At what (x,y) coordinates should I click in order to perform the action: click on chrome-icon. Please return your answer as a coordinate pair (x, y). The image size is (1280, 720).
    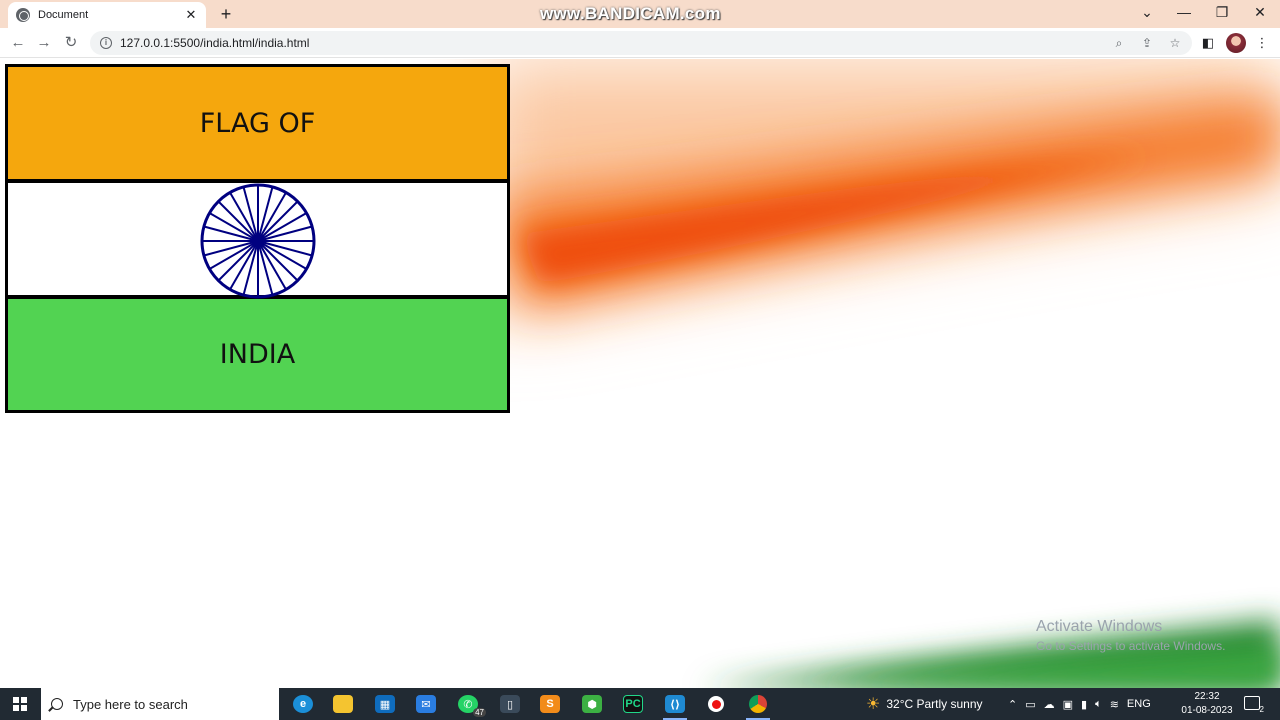
    Looking at the image, I should click on (758, 704).